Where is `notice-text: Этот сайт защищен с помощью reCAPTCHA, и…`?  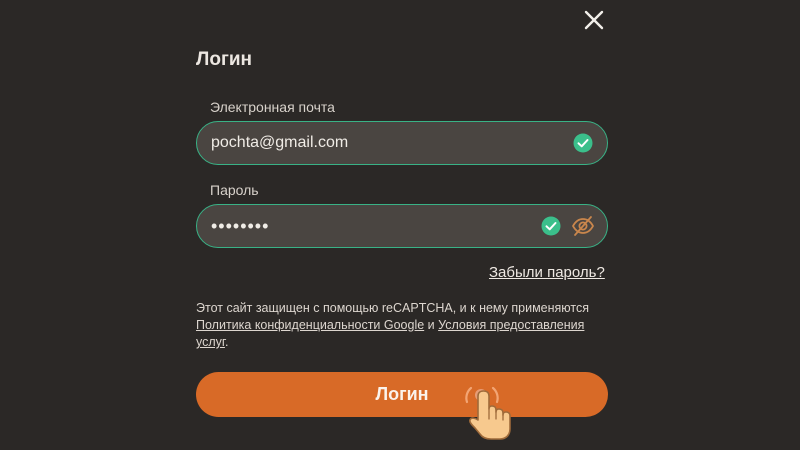 notice-text: Этот сайт защищен с помощью reCAPTCHA, и… is located at coordinates (393, 308).